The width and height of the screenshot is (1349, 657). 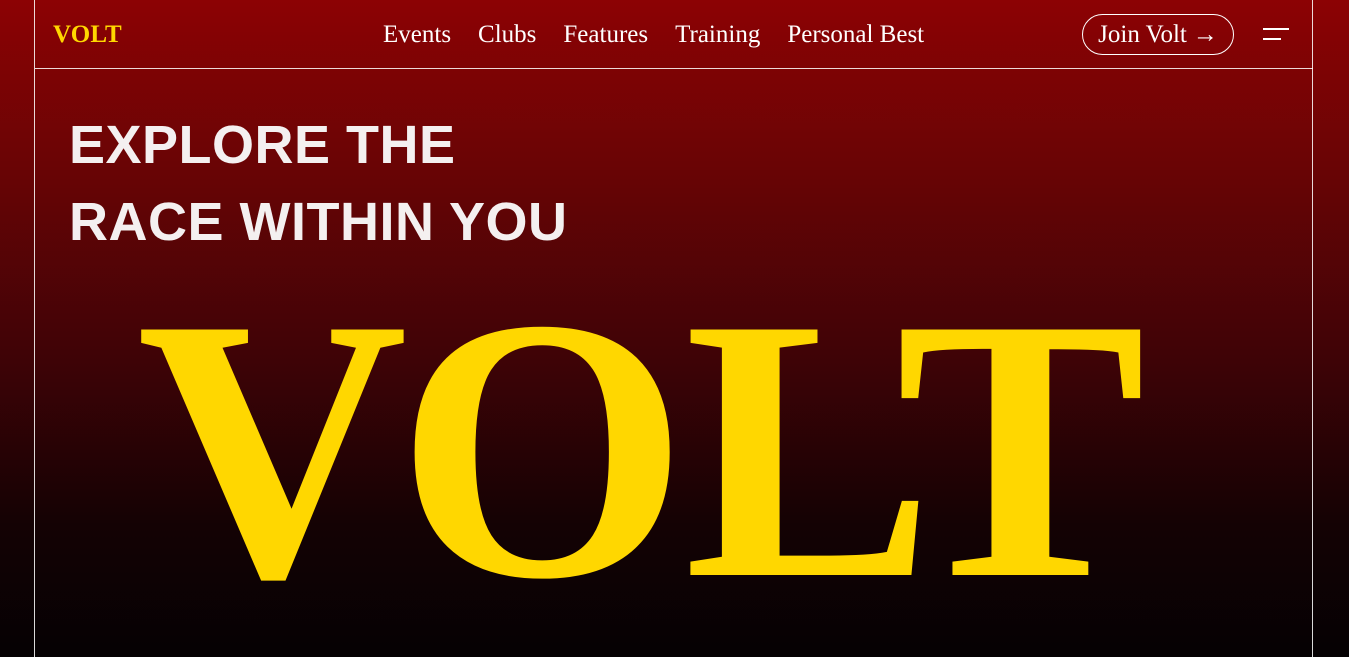 What do you see at coordinates (1142, 34) in the screenshot?
I see `join-volt-label: Join Volt` at bounding box center [1142, 34].